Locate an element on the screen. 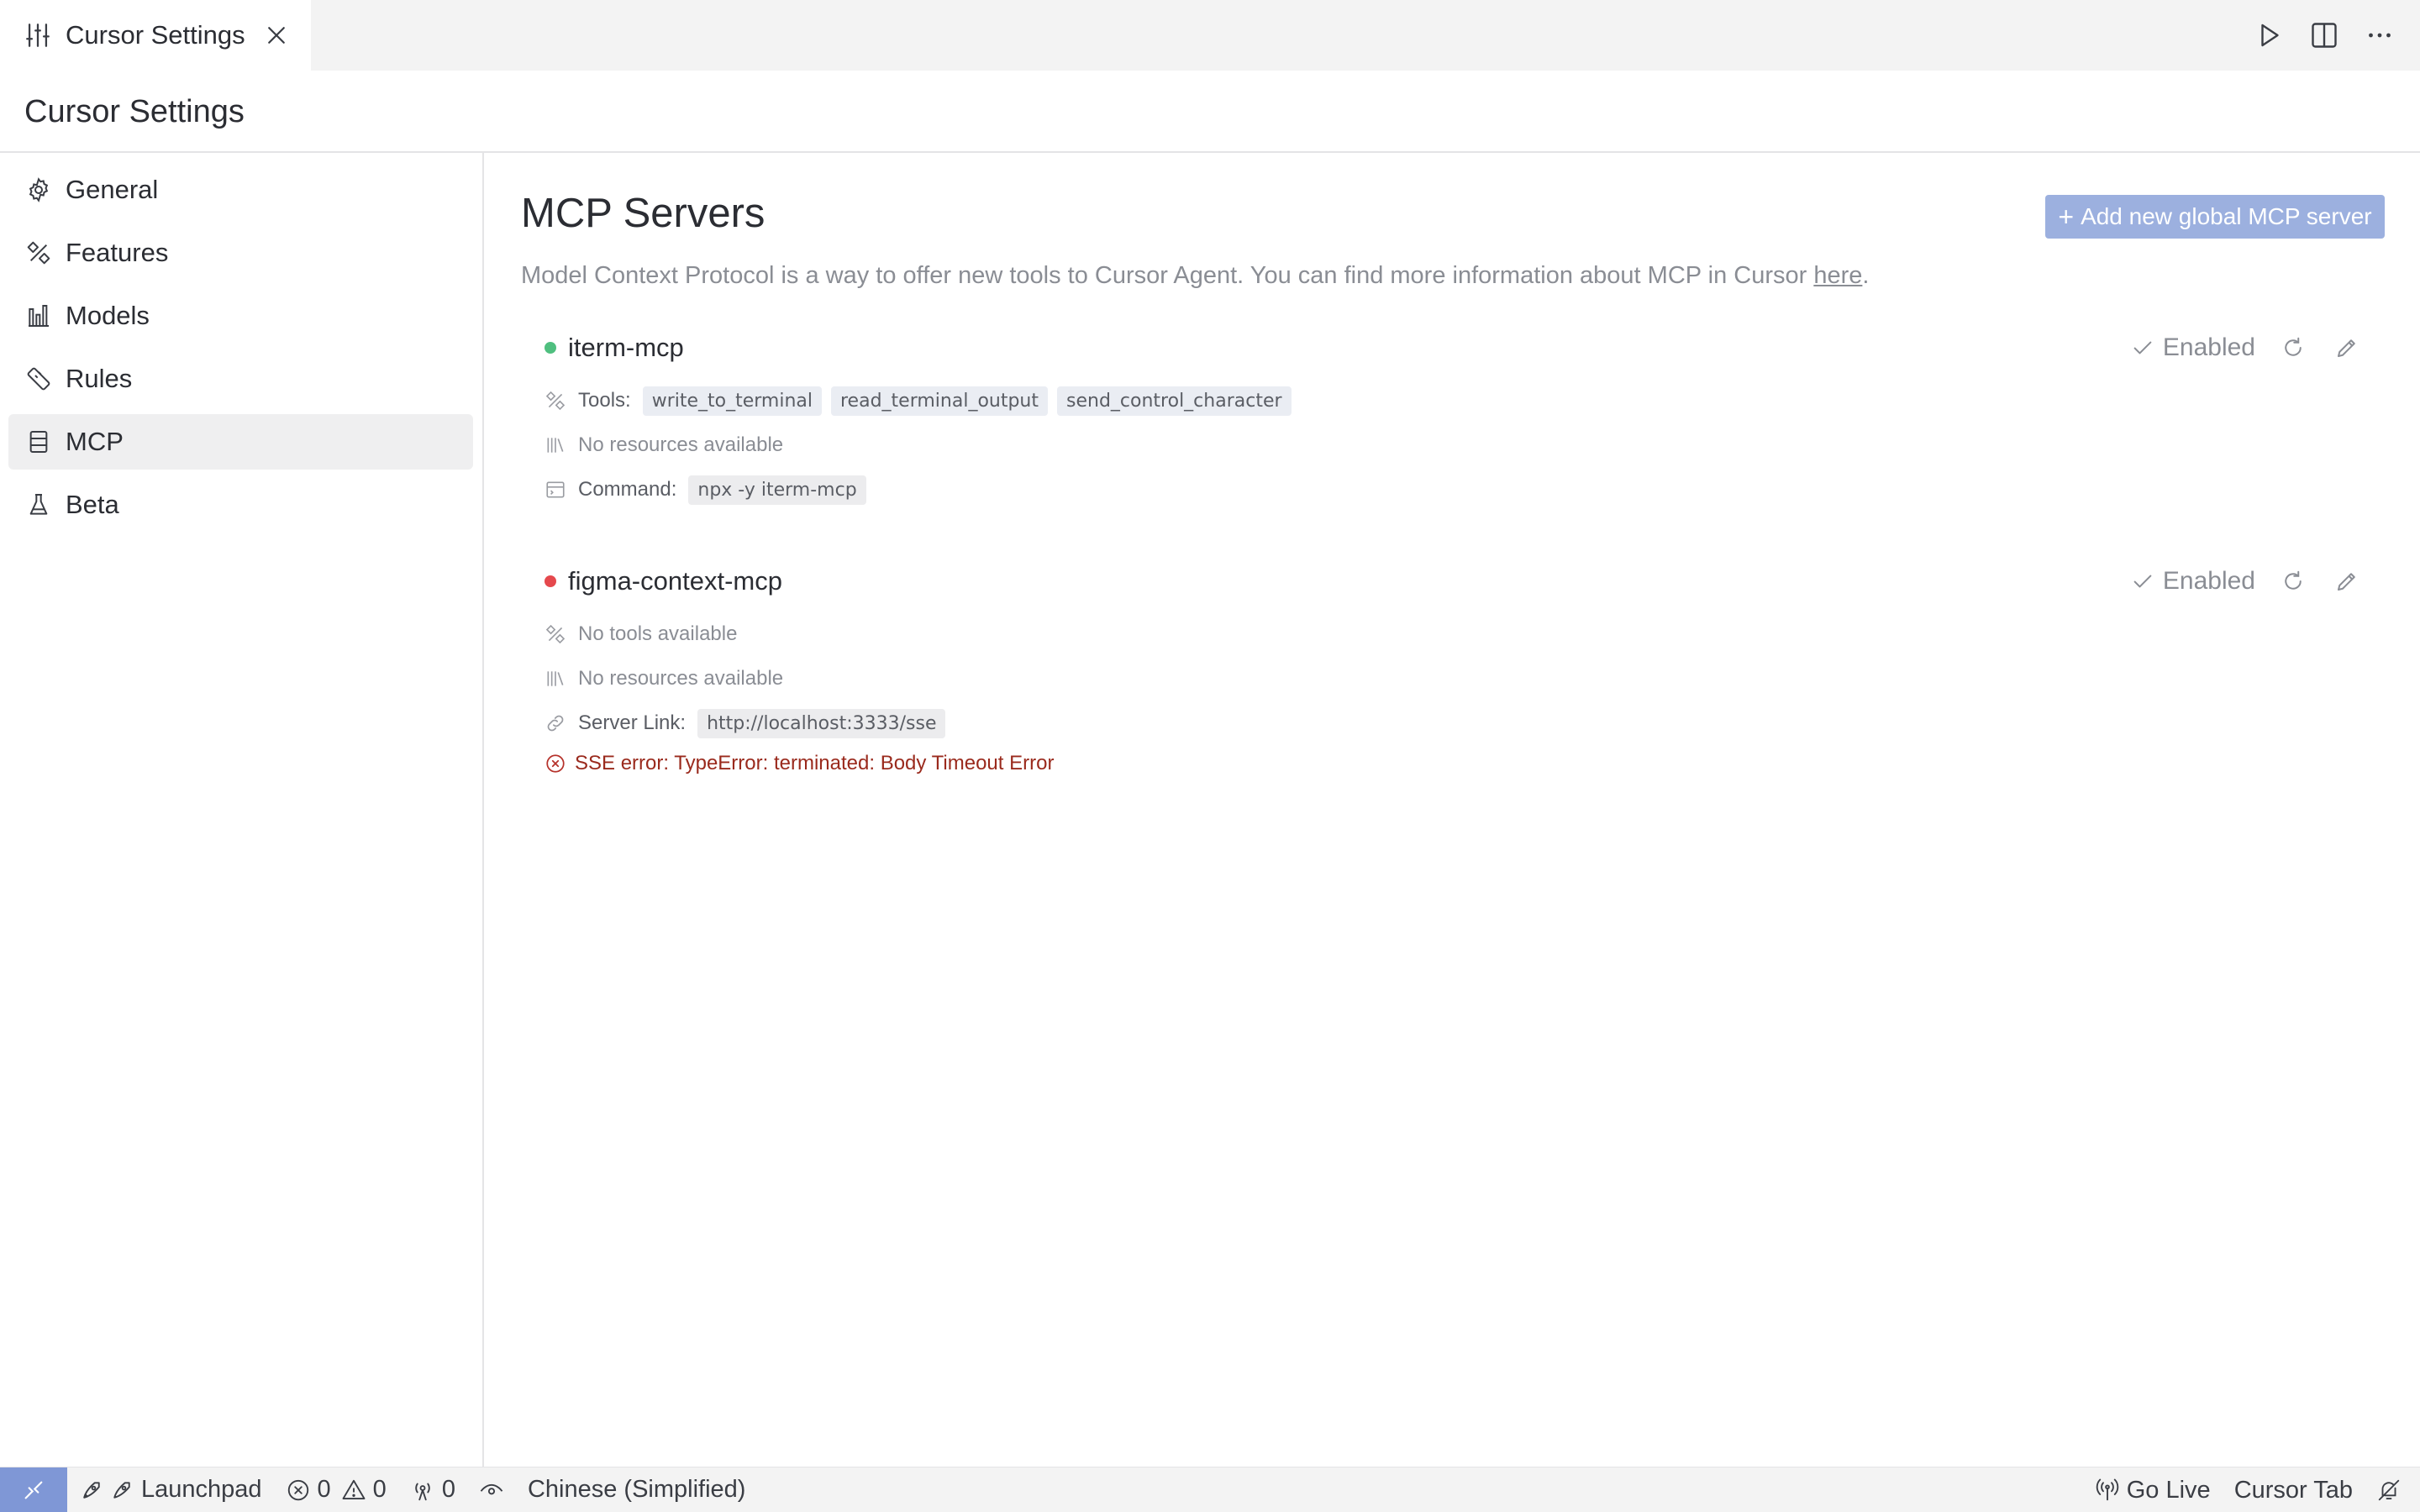 Image resolution: width=2420 pixels, height=1512 pixels. remote-indicator is located at coordinates (34, 1489).